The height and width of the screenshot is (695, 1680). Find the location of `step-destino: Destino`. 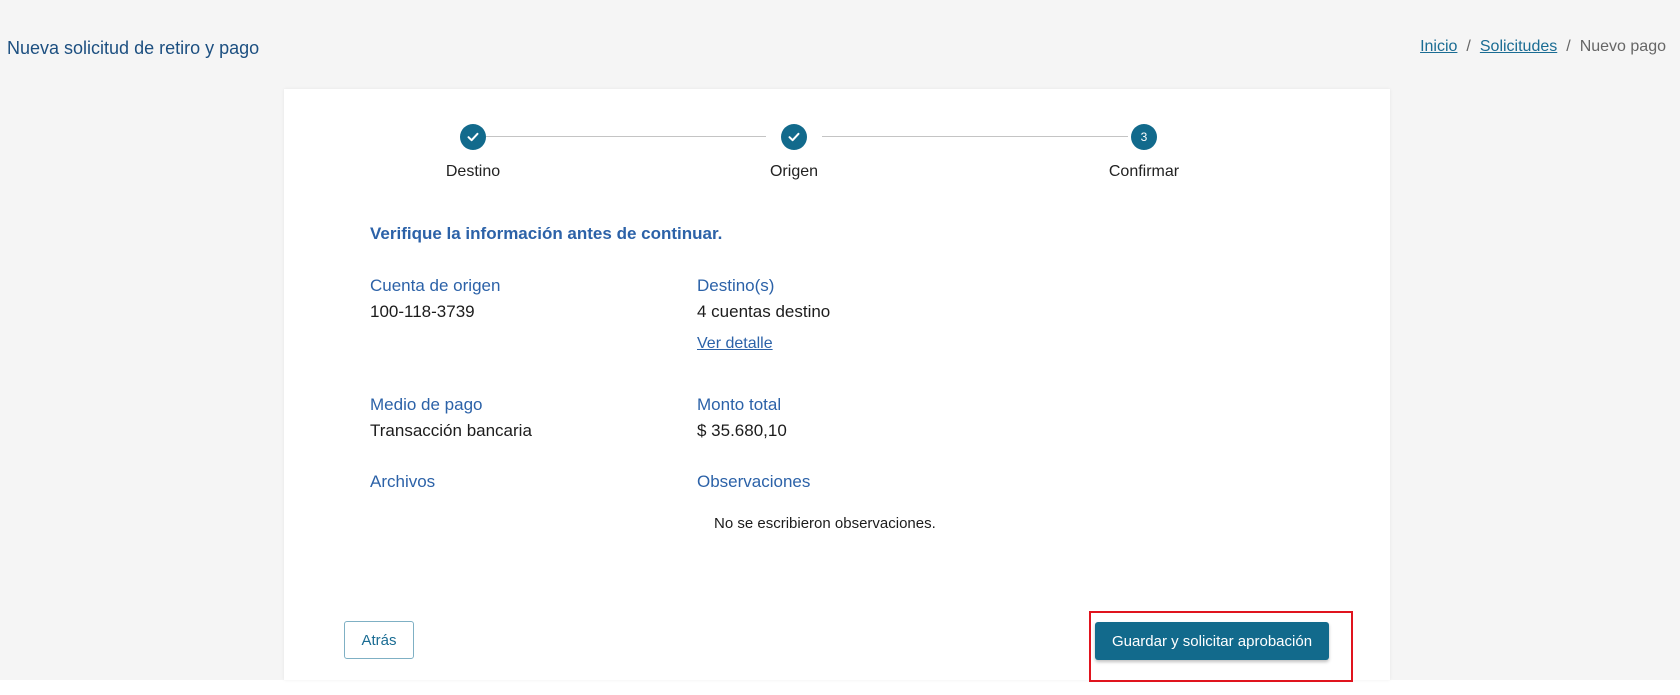

step-destino: Destino is located at coordinates (473, 152).